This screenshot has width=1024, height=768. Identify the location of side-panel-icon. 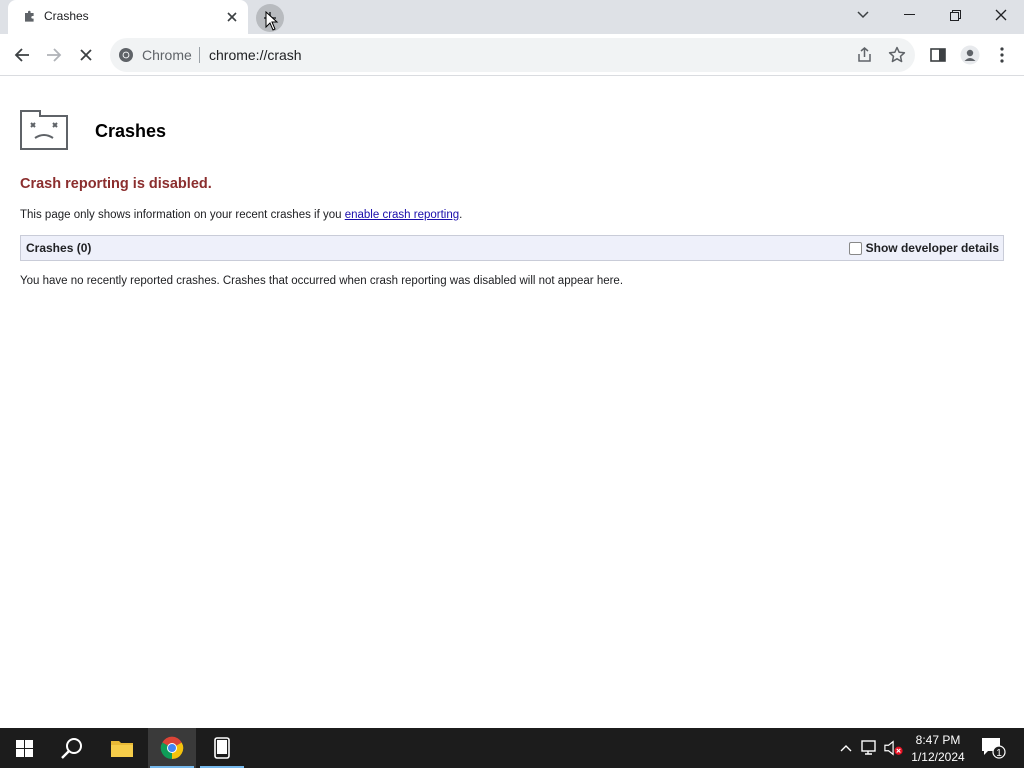
(938, 55).